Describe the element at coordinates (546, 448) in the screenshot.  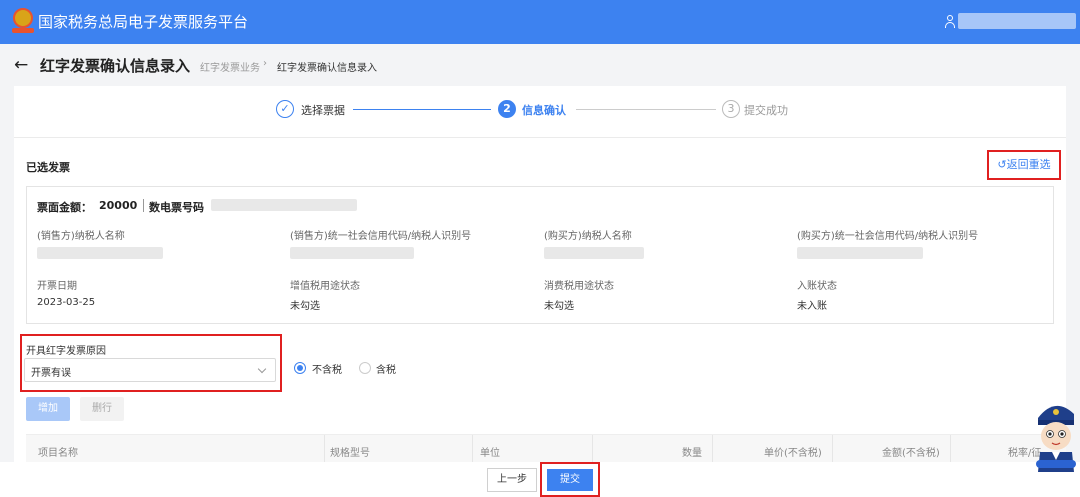
I see `table-header: 项目名称 规格型号 单位 数量 单价(不含税) 金额(不含税) 税率/征` at that location.